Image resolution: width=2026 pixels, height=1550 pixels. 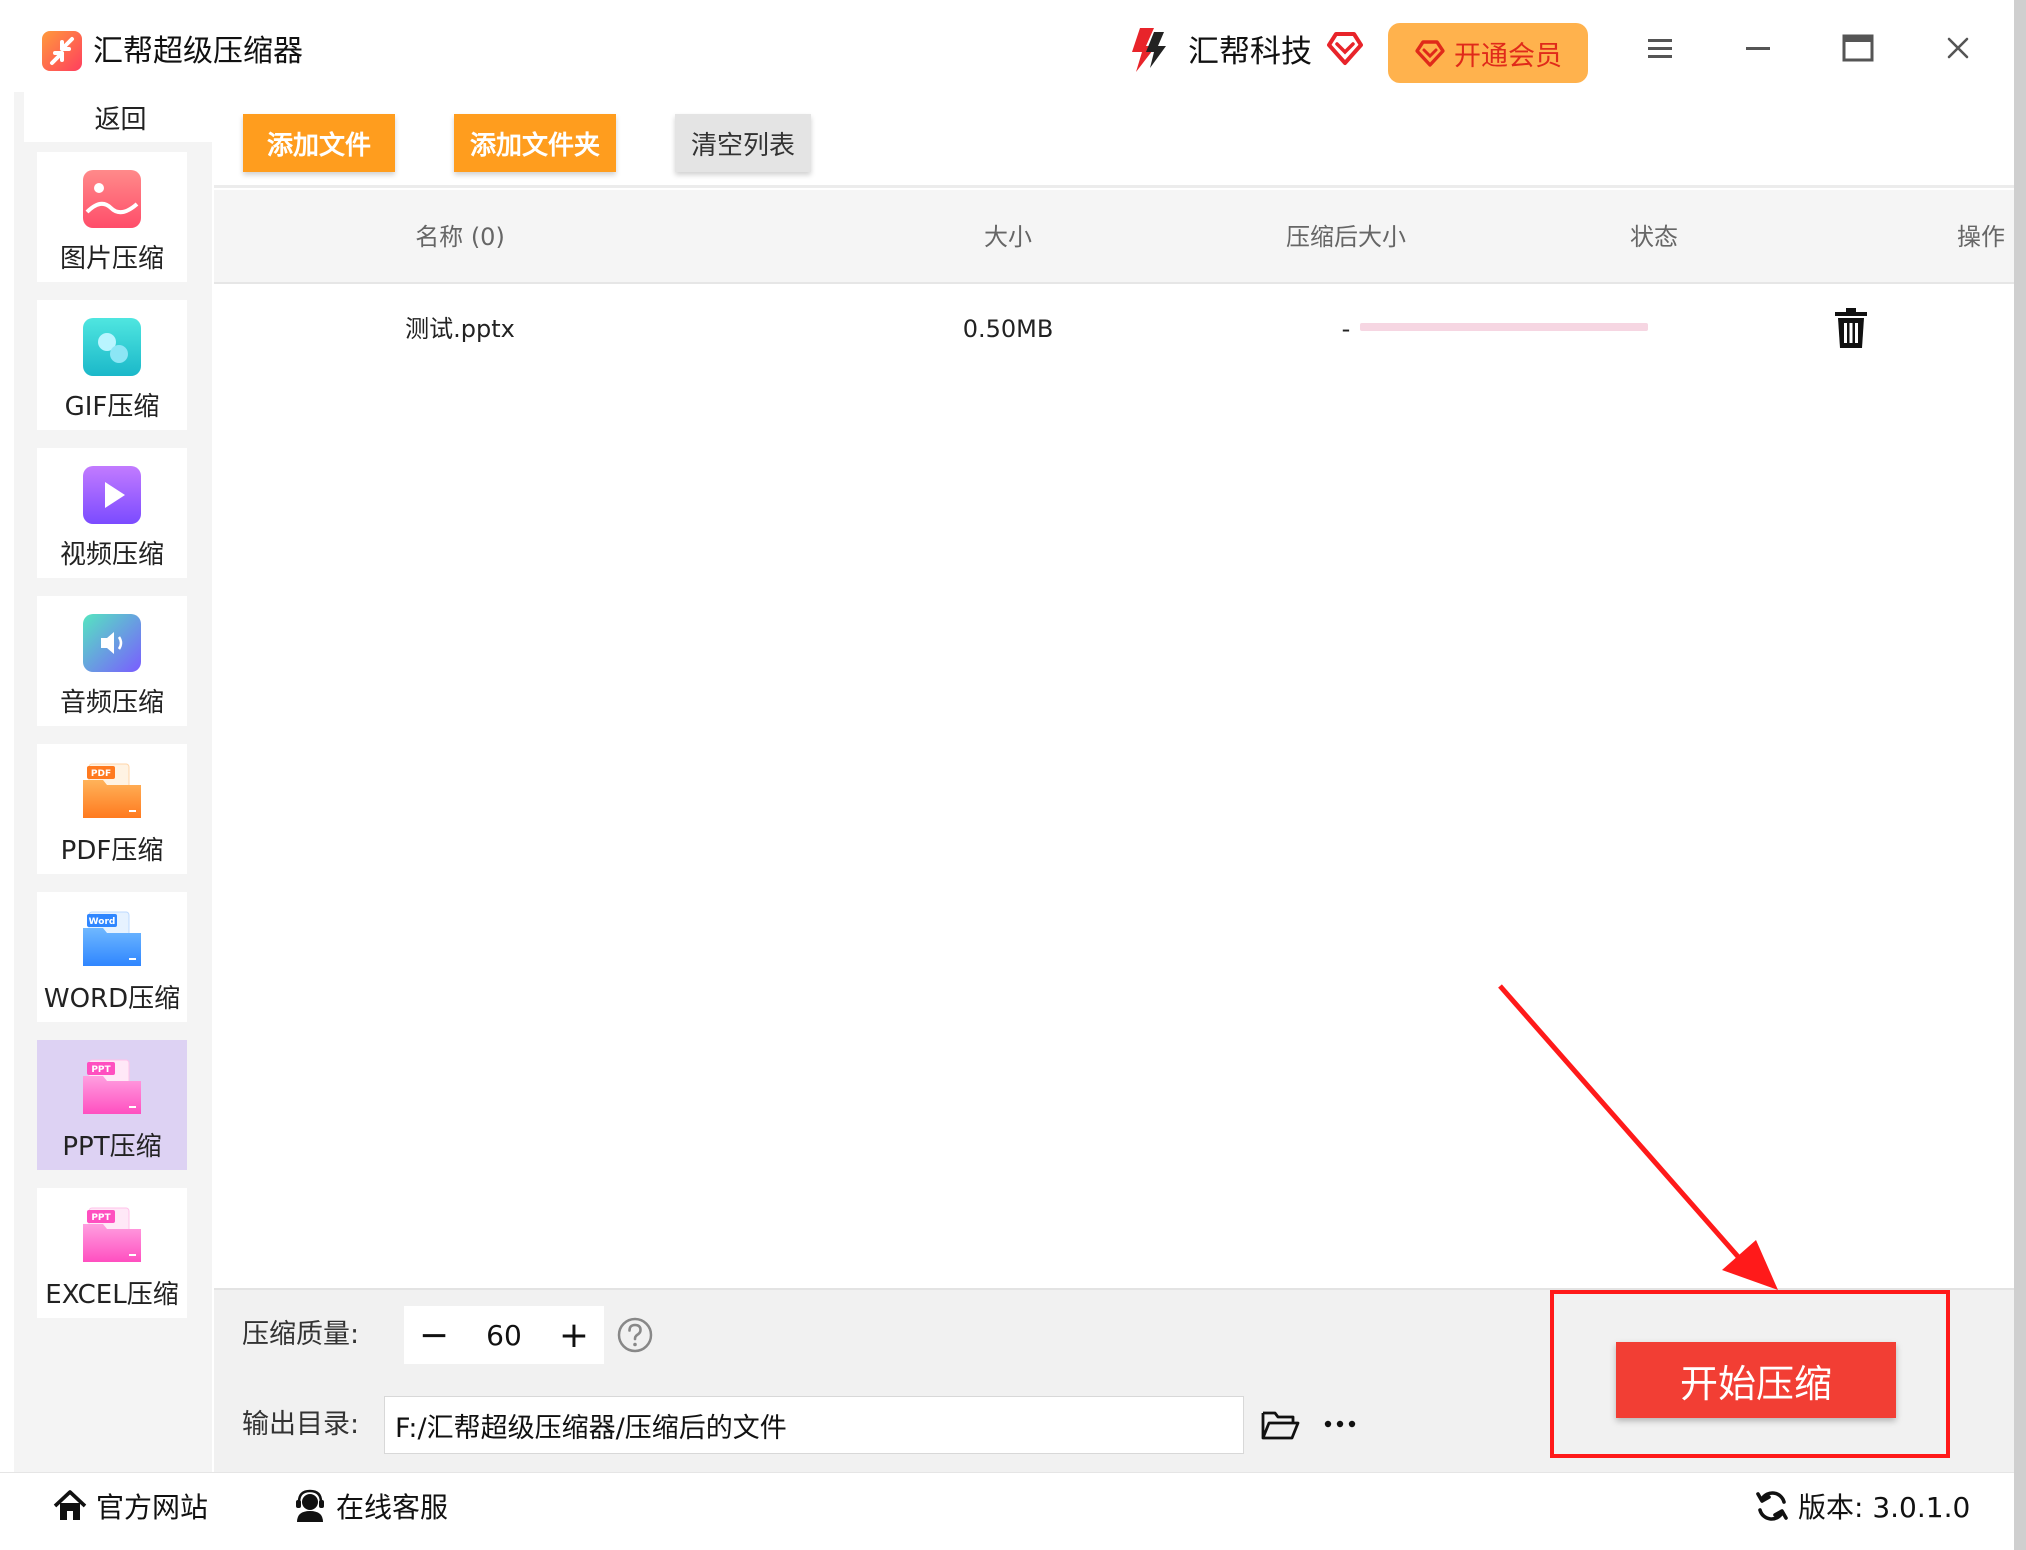 I want to click on close-button, so click(x=1958, y=48).